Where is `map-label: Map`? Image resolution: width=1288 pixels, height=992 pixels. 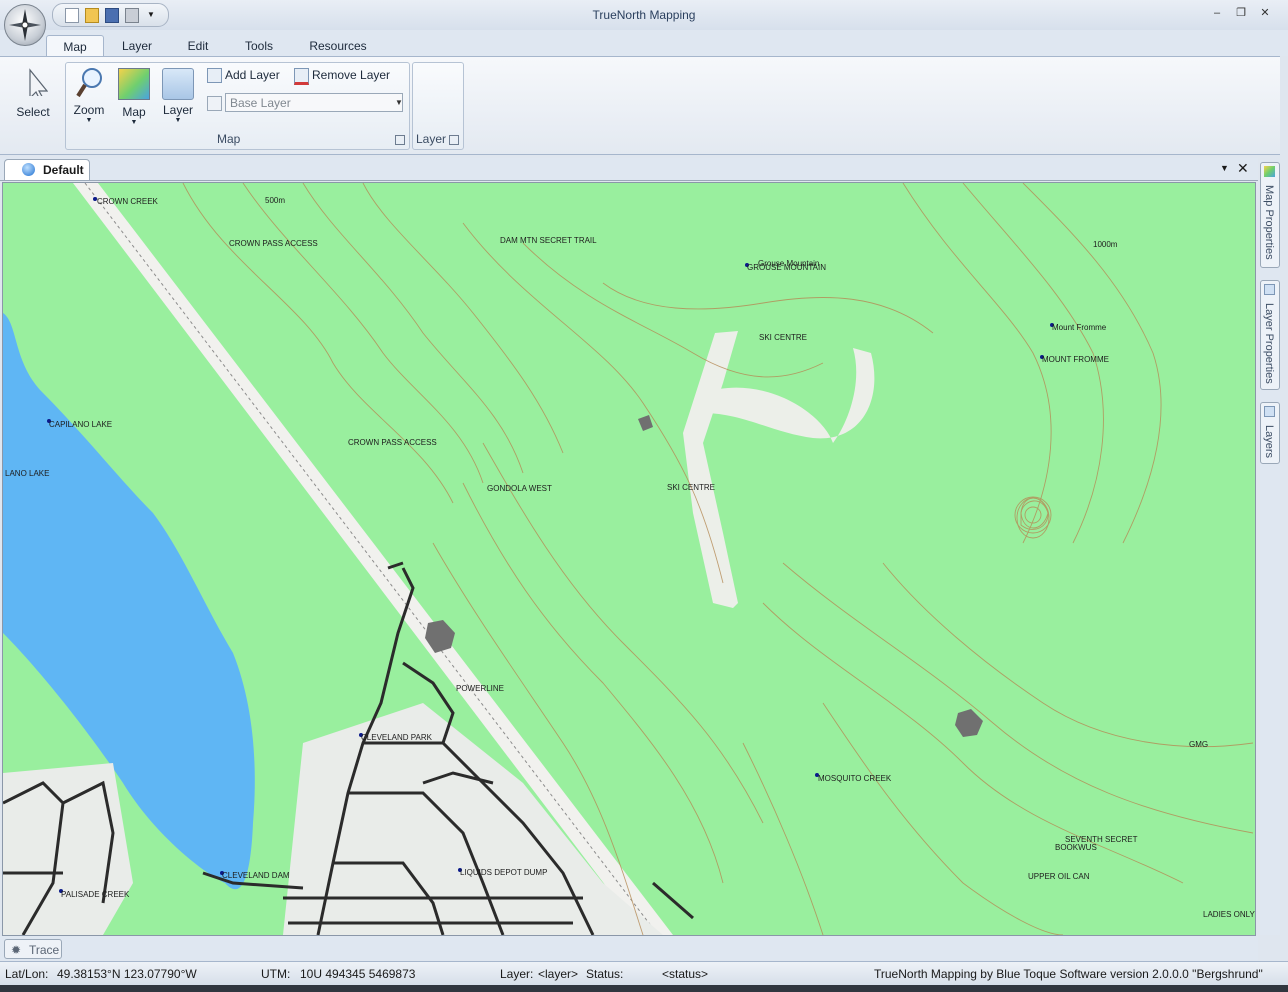 map-label: Map is located at coordinates (134, 112).